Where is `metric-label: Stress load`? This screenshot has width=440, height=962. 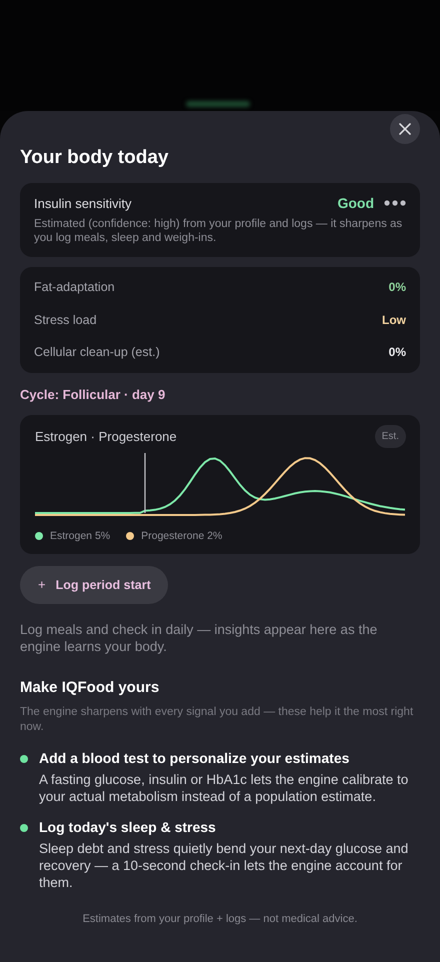 metric-label: Stress load is located at coordinates (65, 319).